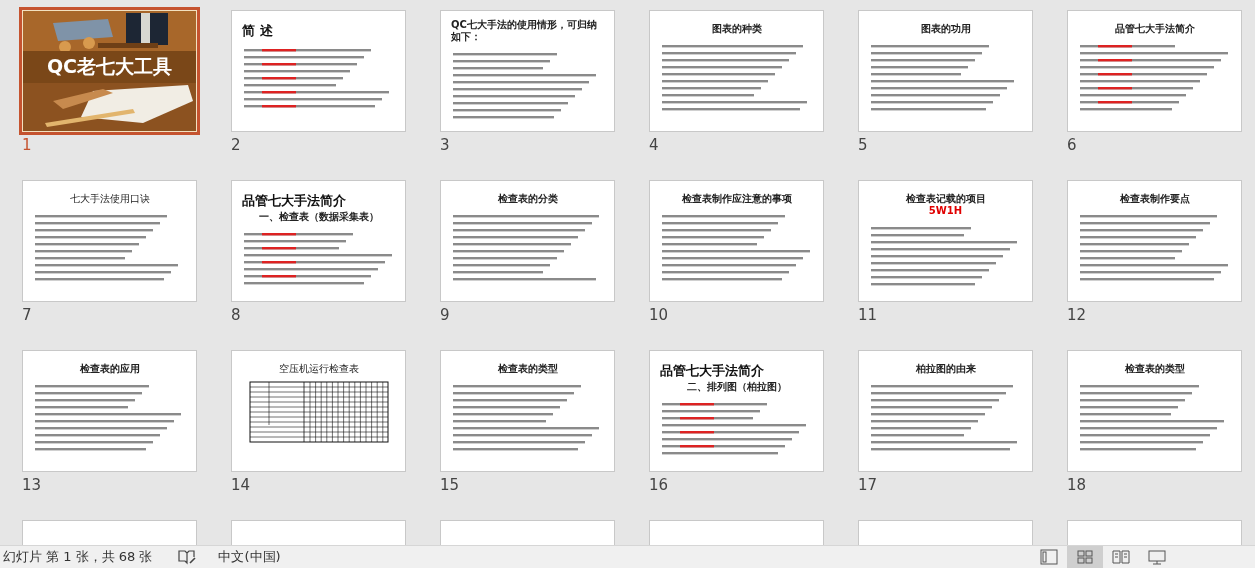 The image size is (1255, 568). What do you see at coordinates (945, 199) in the screenshot?
I see `slide-title: 检查表记载的项目` at bounding box center [945, 199].